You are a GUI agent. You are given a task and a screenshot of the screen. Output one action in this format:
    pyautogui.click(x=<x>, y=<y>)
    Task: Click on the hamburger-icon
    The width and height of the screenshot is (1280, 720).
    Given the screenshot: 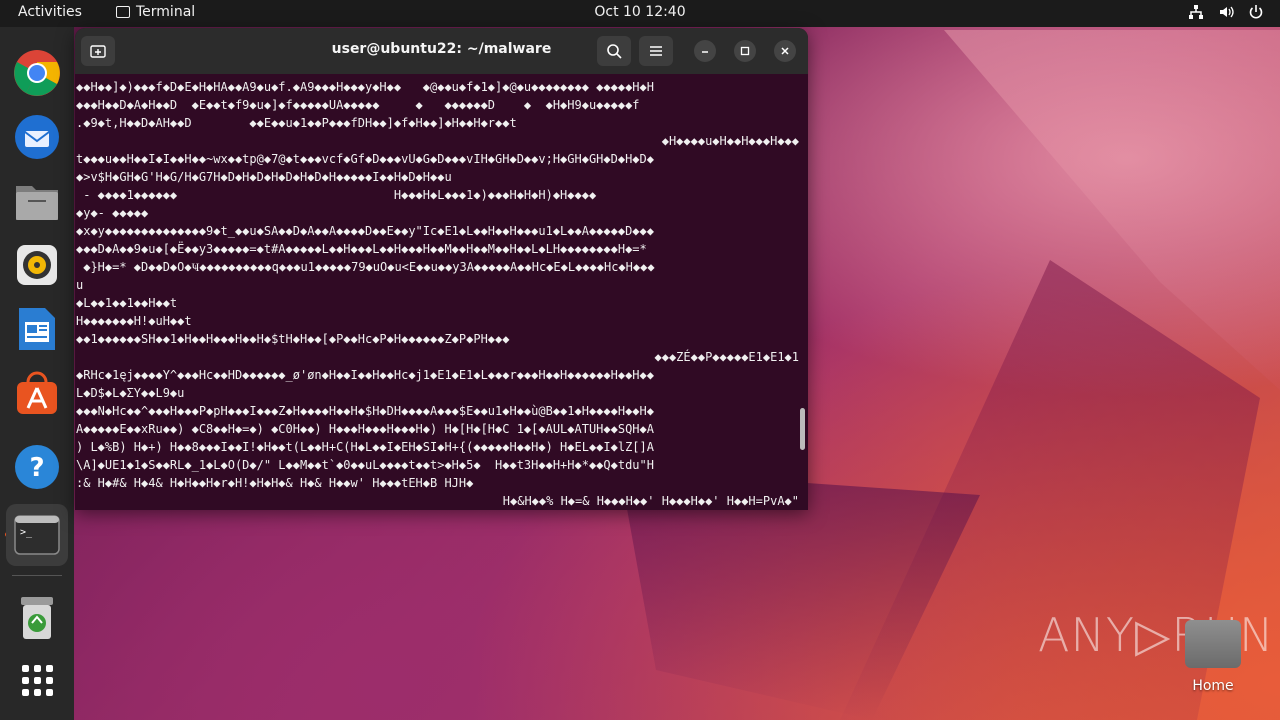 What is the action you would take?
    pyautogui.click(x=656, y=51)
    